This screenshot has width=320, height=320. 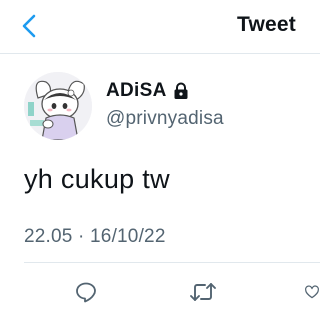 What do you see at coordinates (136, 90) in the screenshot?
I see `display-name: ADiSA` at bounding box center [136, 90].